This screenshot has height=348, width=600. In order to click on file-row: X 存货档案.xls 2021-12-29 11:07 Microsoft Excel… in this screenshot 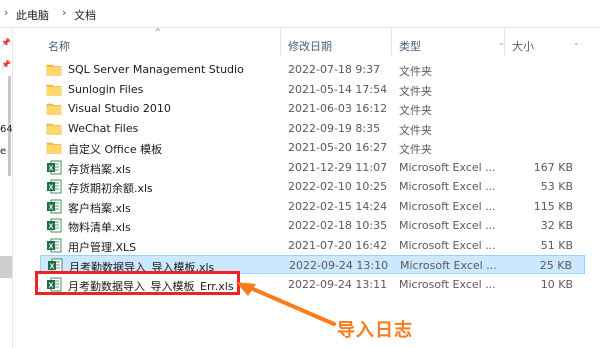, I will do `click(312, 167)`.